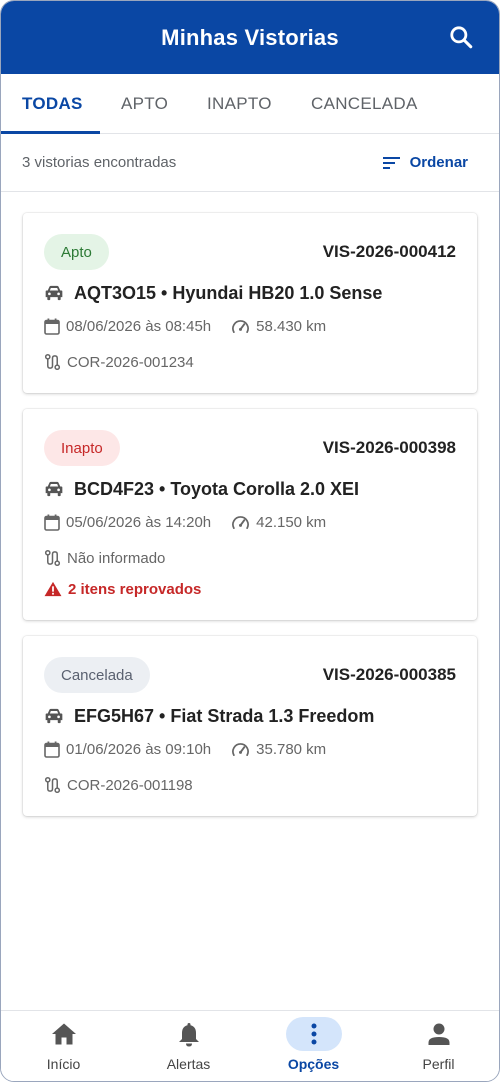  Describe the element at coordinates (438, 1034) in the screenshot. I see `person-icon` at that location.